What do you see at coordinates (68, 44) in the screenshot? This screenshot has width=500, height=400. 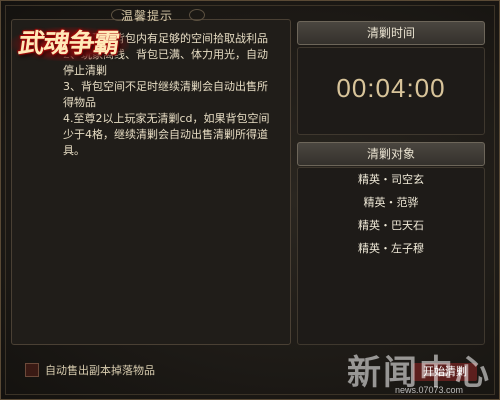 I see `logo-text: 武魂争霸` at bounding box center [68, 44].